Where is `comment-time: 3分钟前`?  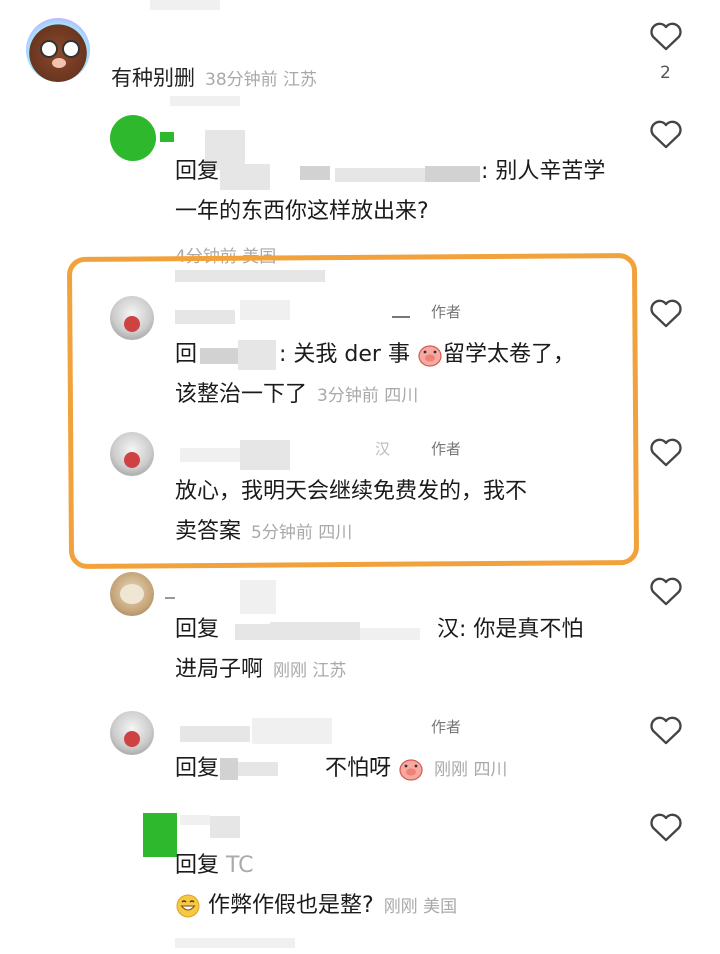
comment-time: 3分钟前 is located at coordinates (348, 396).